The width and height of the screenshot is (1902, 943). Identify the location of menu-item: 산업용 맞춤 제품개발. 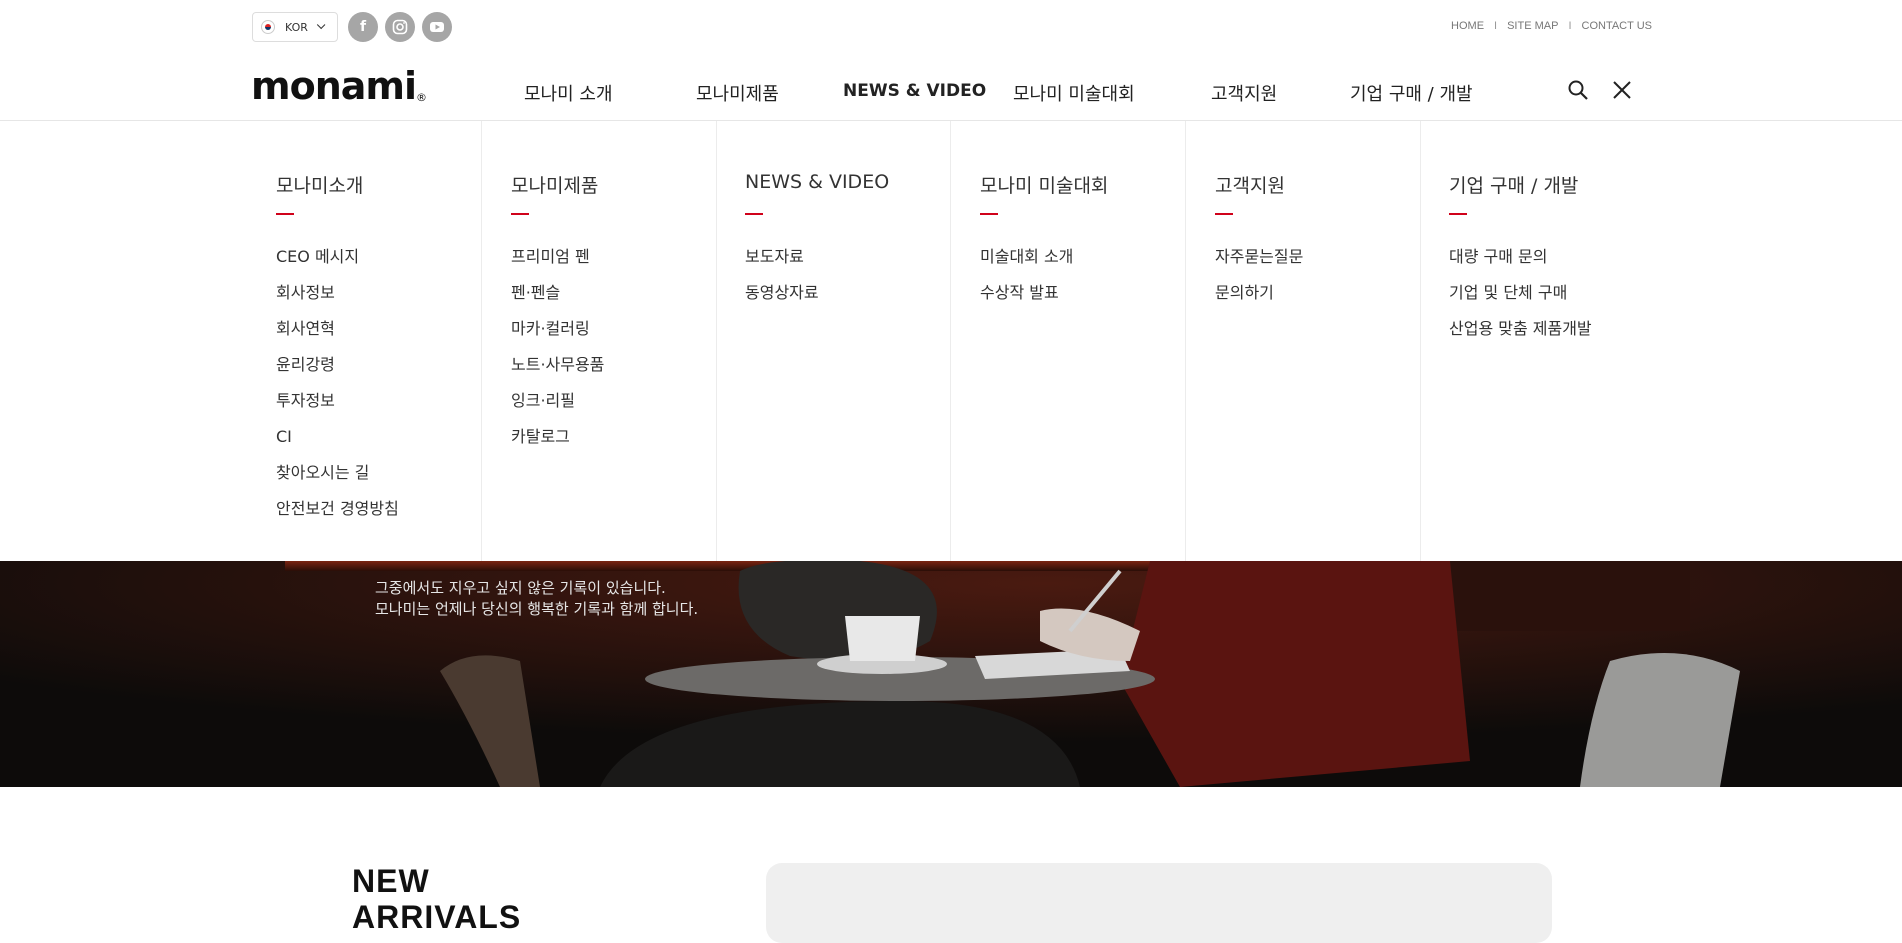
(1520, 329).